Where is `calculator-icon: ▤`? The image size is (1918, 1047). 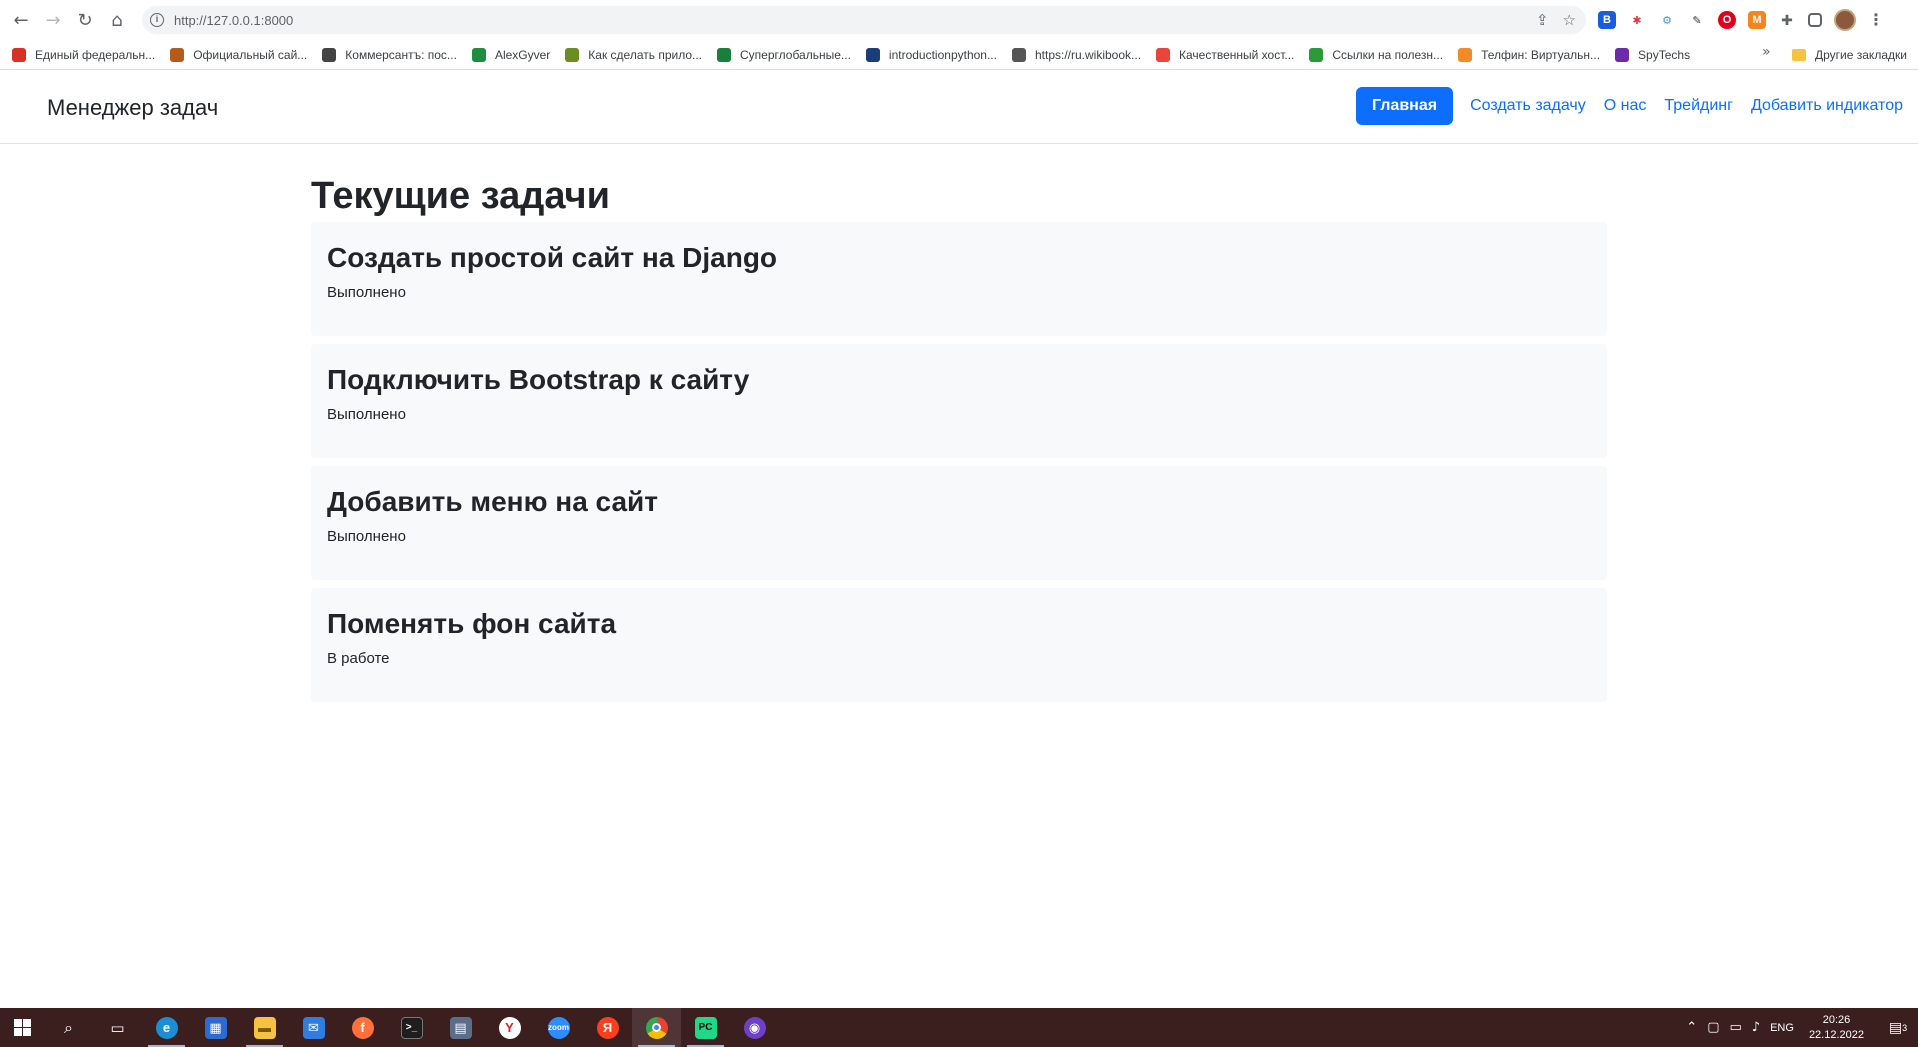
calculator-icon: ▤ is located at coordinates (460, 1027).